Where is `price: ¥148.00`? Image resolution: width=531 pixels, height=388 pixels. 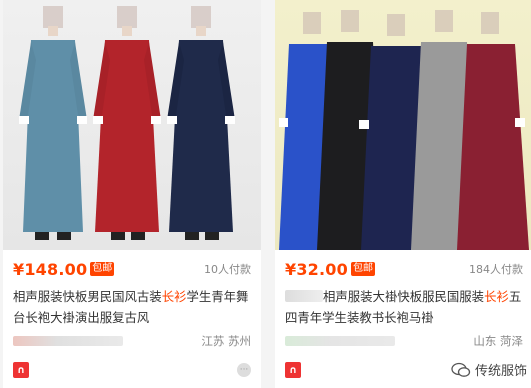 price: ¥148.00 is located at coordinates (50, 269).